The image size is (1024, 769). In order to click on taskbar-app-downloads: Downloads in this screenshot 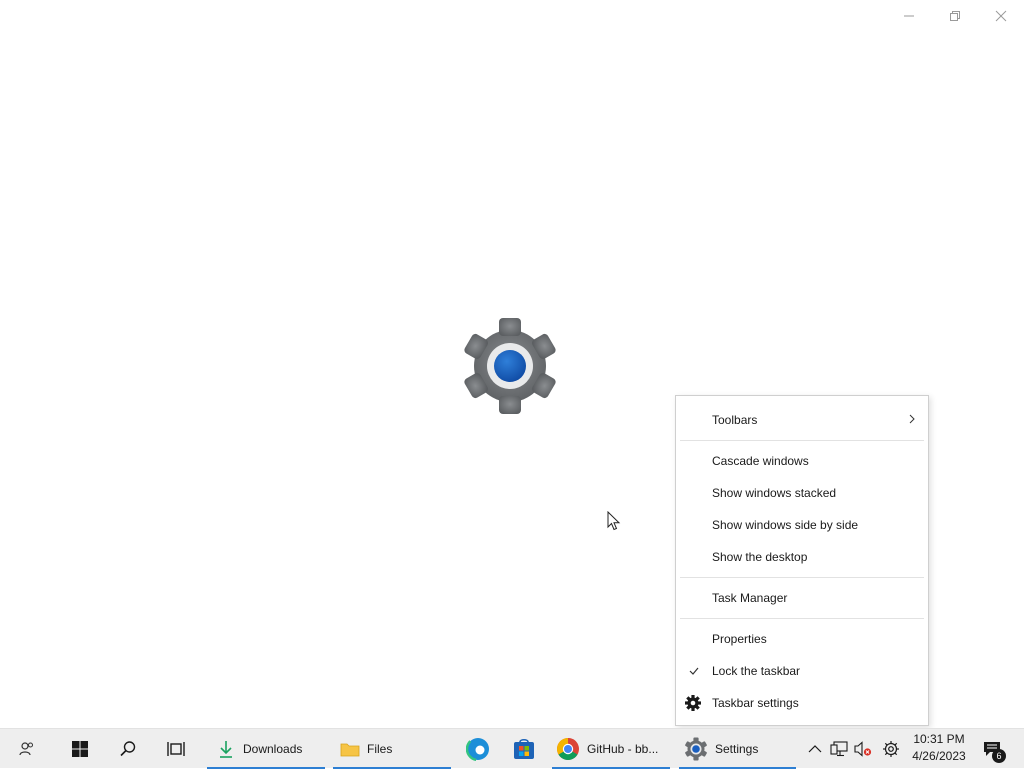, I will do `click(266, 749)`.